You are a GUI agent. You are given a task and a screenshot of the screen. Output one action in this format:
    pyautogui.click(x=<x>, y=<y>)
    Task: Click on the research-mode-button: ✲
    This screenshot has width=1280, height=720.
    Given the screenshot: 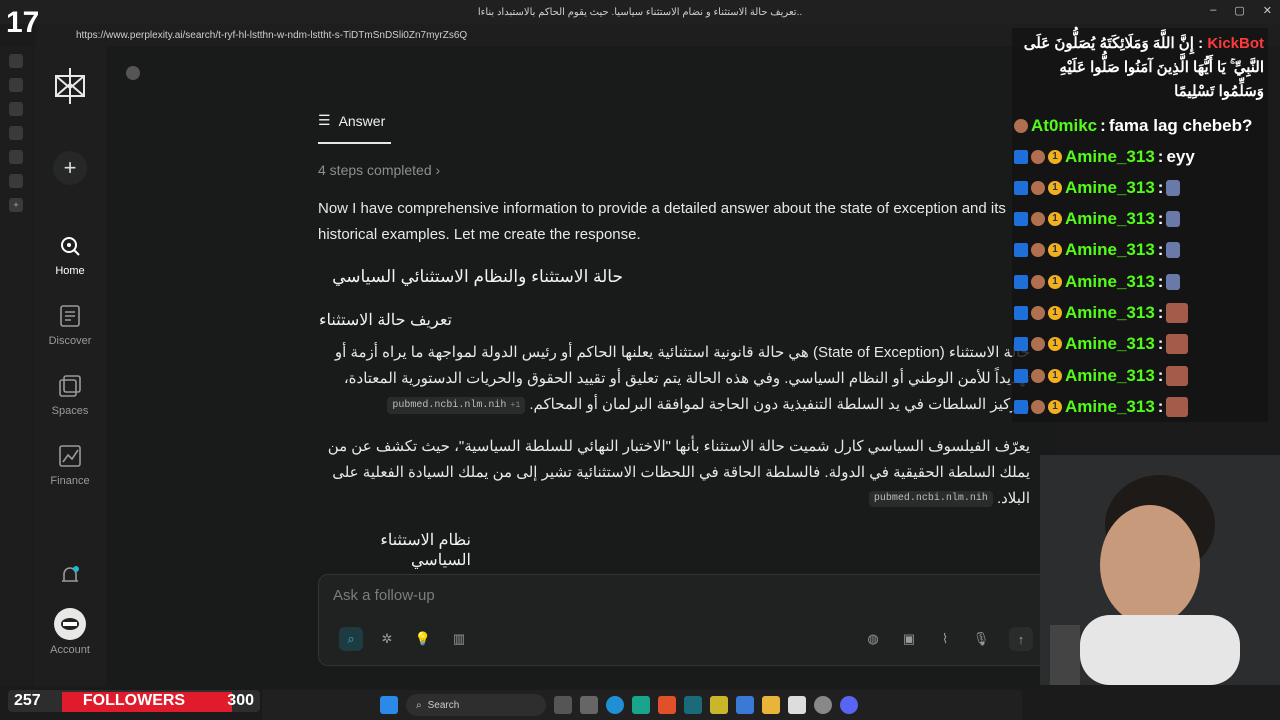 What is the action you would take?
    pyautogui.click(x=387, y=639)
    